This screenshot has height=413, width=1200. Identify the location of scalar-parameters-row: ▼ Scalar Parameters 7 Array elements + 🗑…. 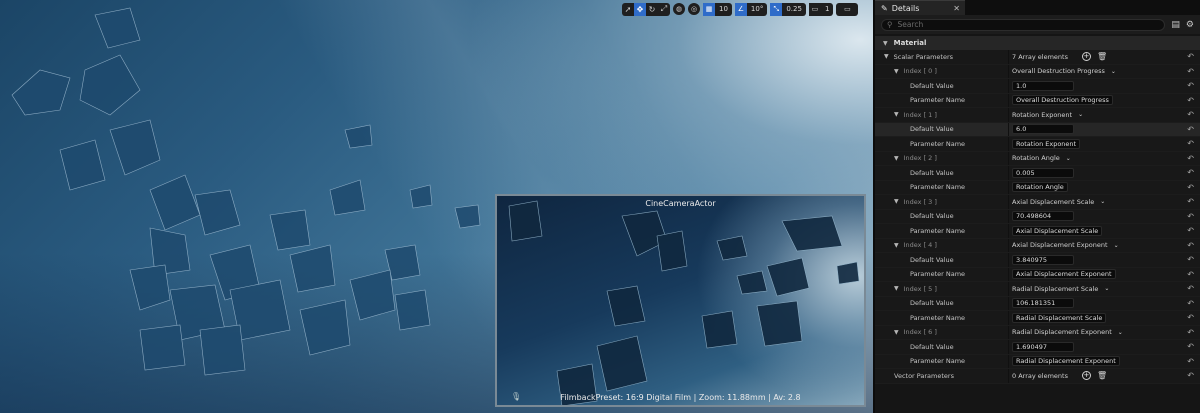
(1037, 57).